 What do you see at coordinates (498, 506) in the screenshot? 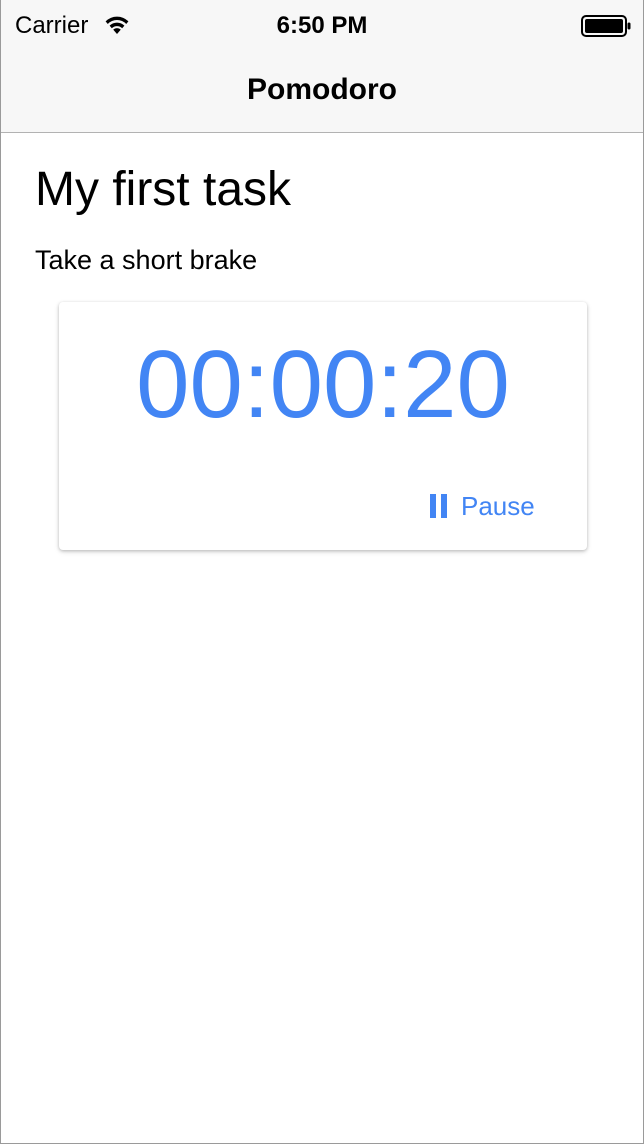
I see `pause-button-label: Pause` at bounding box center [498, 506].